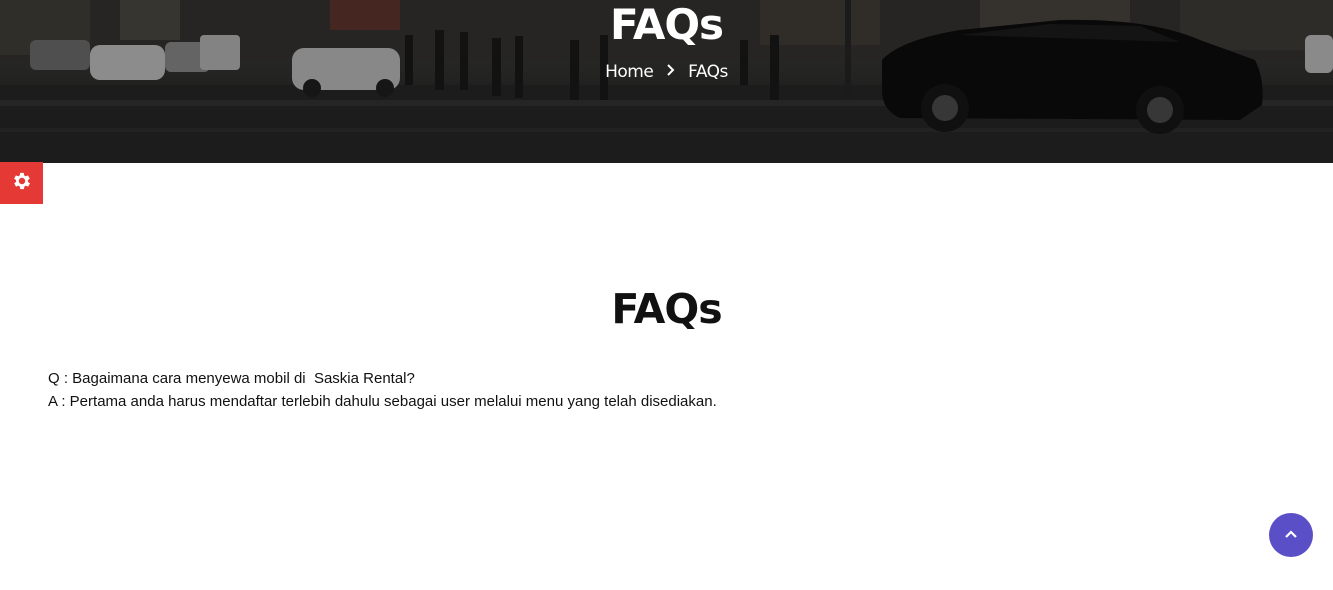  I want to click on back-to-top-button, so click(1291, 535).